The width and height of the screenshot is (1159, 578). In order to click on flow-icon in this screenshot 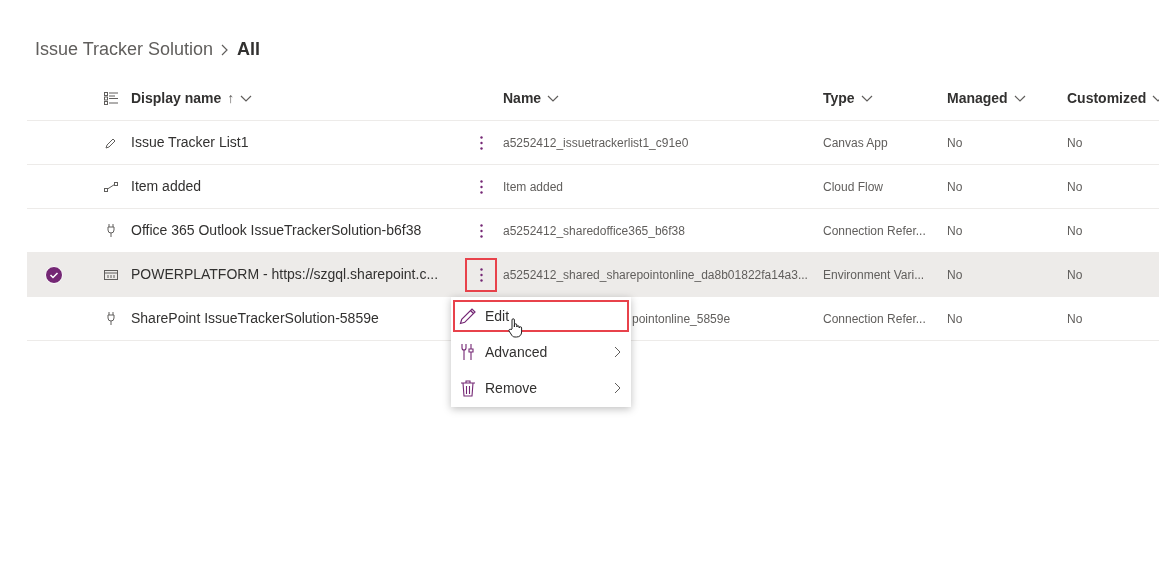, I will do `click(110, 186)`.